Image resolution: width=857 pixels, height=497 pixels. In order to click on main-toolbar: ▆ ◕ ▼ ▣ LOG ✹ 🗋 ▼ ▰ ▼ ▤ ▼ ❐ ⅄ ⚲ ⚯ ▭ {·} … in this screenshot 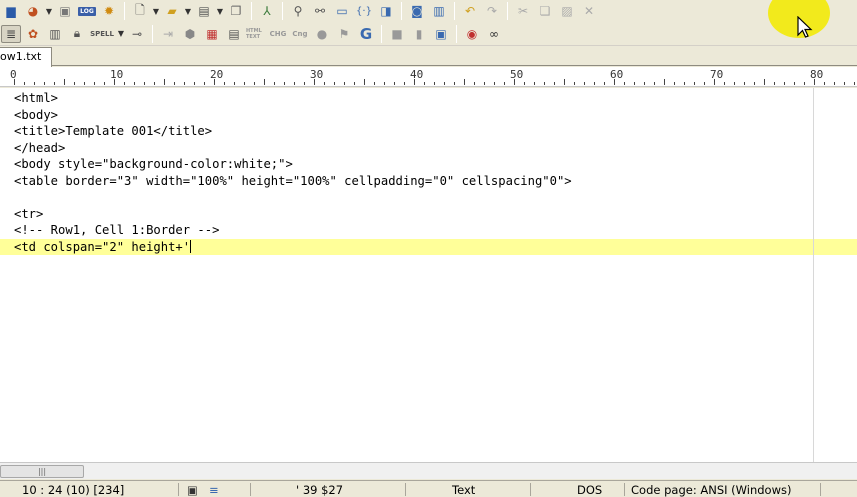, I will do `click(428, 11)`.